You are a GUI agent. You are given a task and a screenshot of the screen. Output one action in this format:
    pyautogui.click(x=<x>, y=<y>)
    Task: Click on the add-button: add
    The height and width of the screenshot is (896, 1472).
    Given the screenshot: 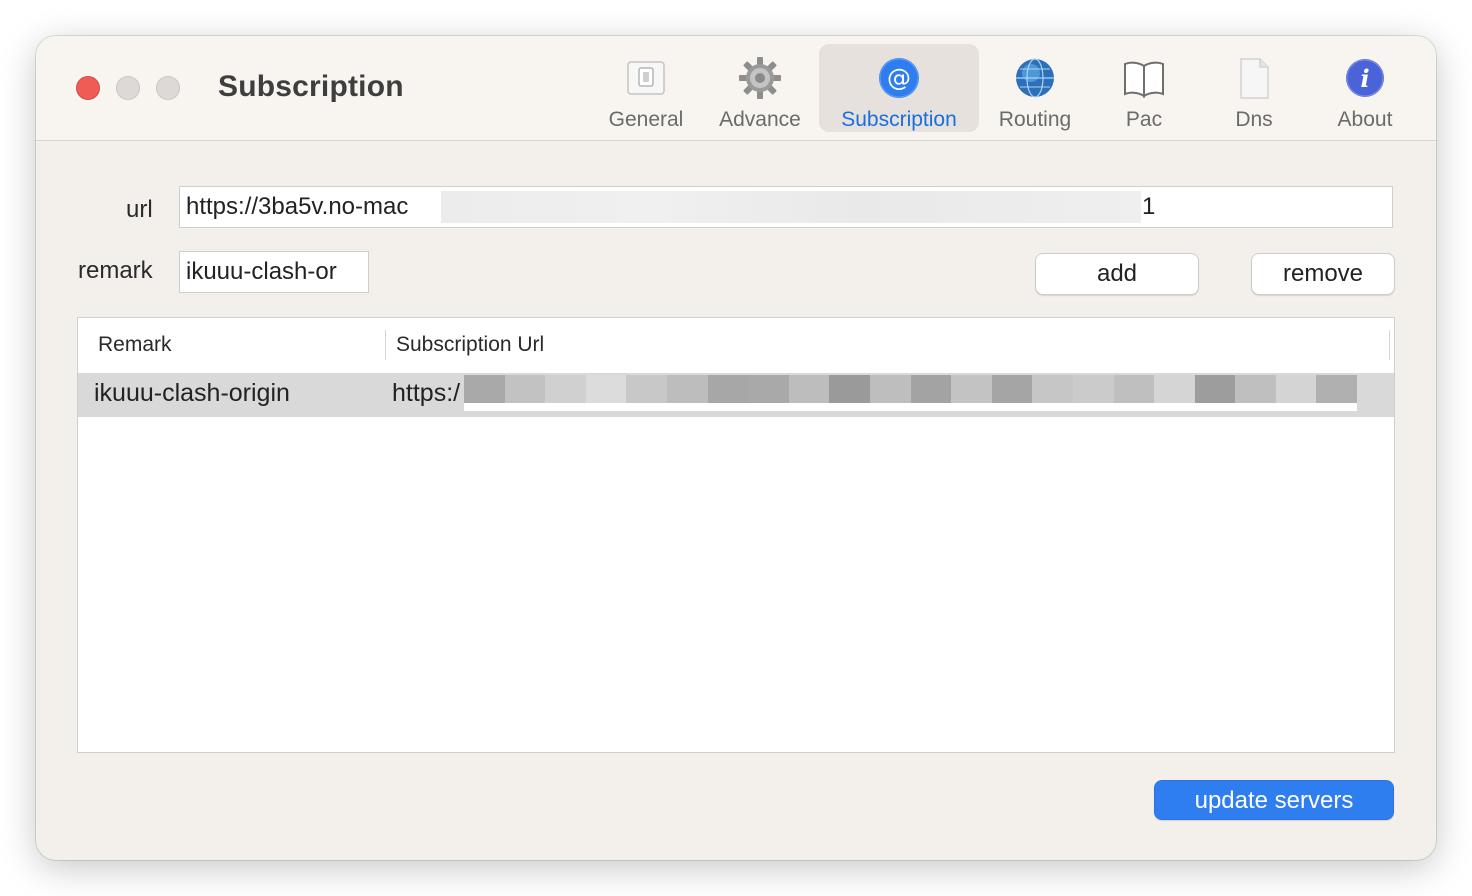 What is the action you would take?
    pyautogui.click(x=1117, y=274)
    